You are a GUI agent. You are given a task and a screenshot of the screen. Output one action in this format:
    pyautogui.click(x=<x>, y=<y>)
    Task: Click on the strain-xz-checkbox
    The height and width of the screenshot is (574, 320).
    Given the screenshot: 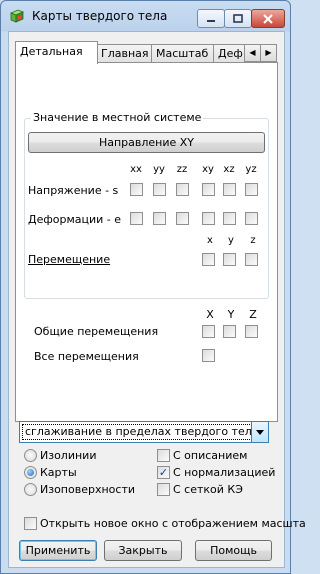 What is the action you would take?
    pyautogui.click(x=229, y=218)
    